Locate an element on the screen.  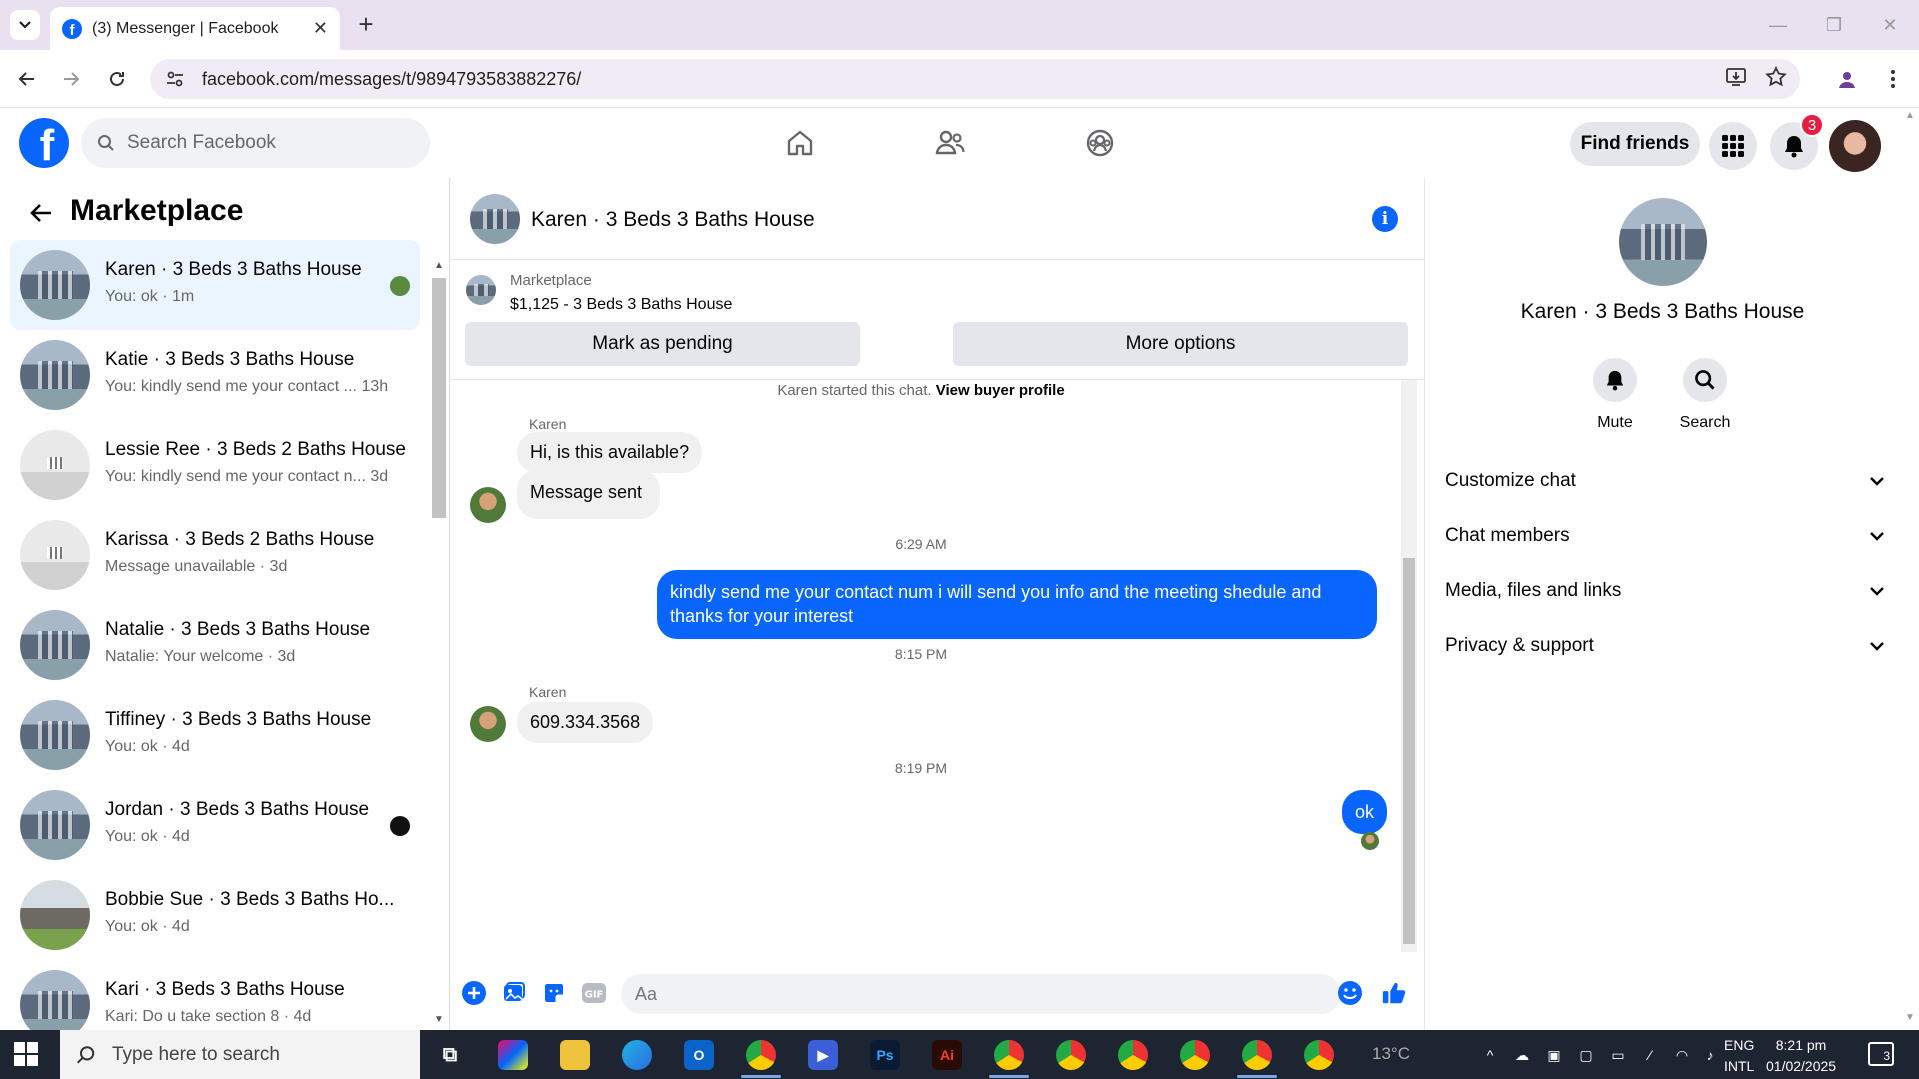
start-button is located at coordinates (27, 1055).